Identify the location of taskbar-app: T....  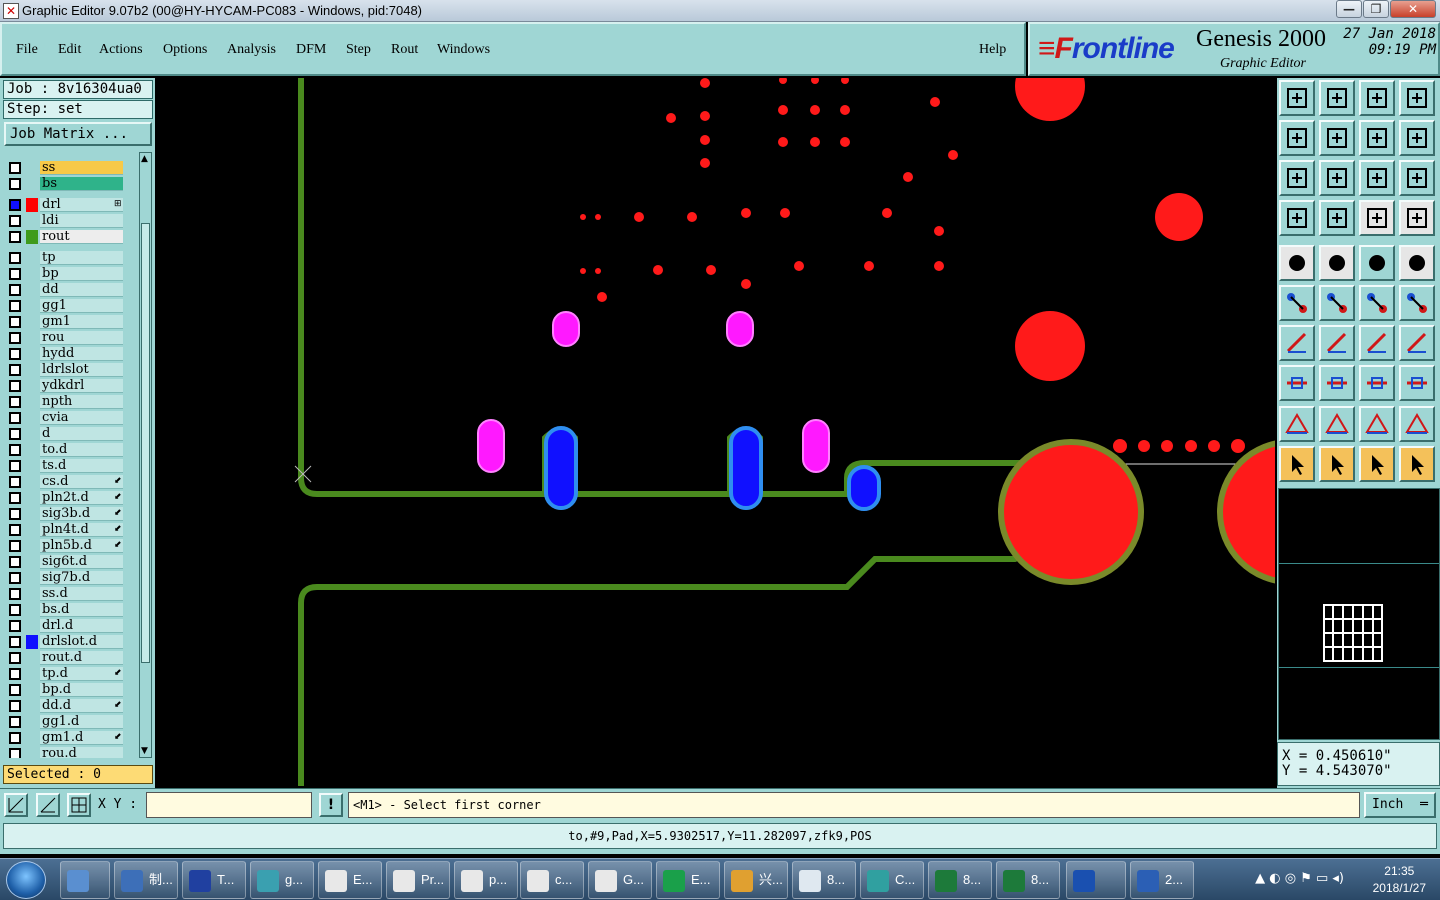
(214, 880).